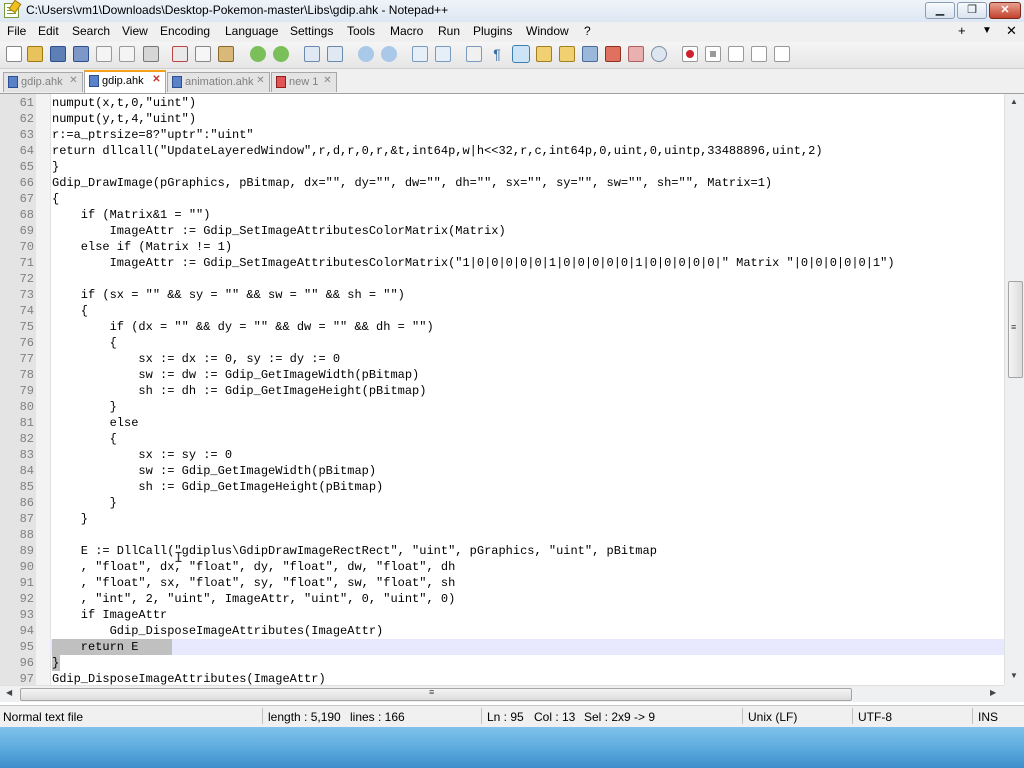  Describe the element at coordinates (389, 54) in the screenshot. I see `zoom-out-icon` at that location.